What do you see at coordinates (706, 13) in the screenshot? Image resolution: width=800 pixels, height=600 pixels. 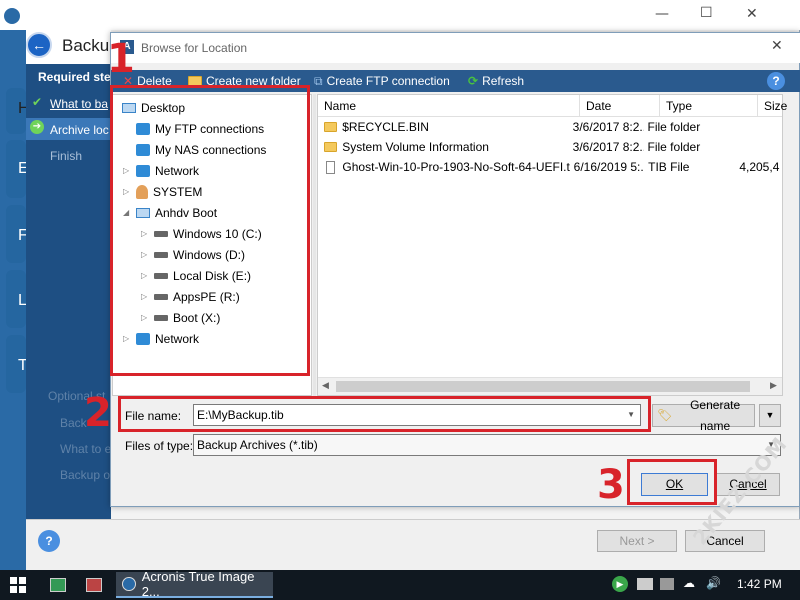 I see `maximize-button: ☐` at bounding box center [706, 13].